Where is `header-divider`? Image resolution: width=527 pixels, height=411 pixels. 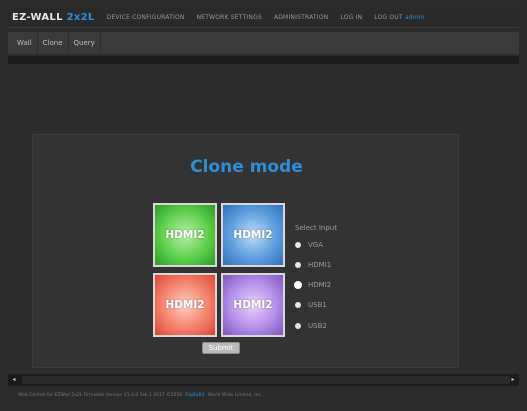 header-divider is located at coordinates (263, 60).